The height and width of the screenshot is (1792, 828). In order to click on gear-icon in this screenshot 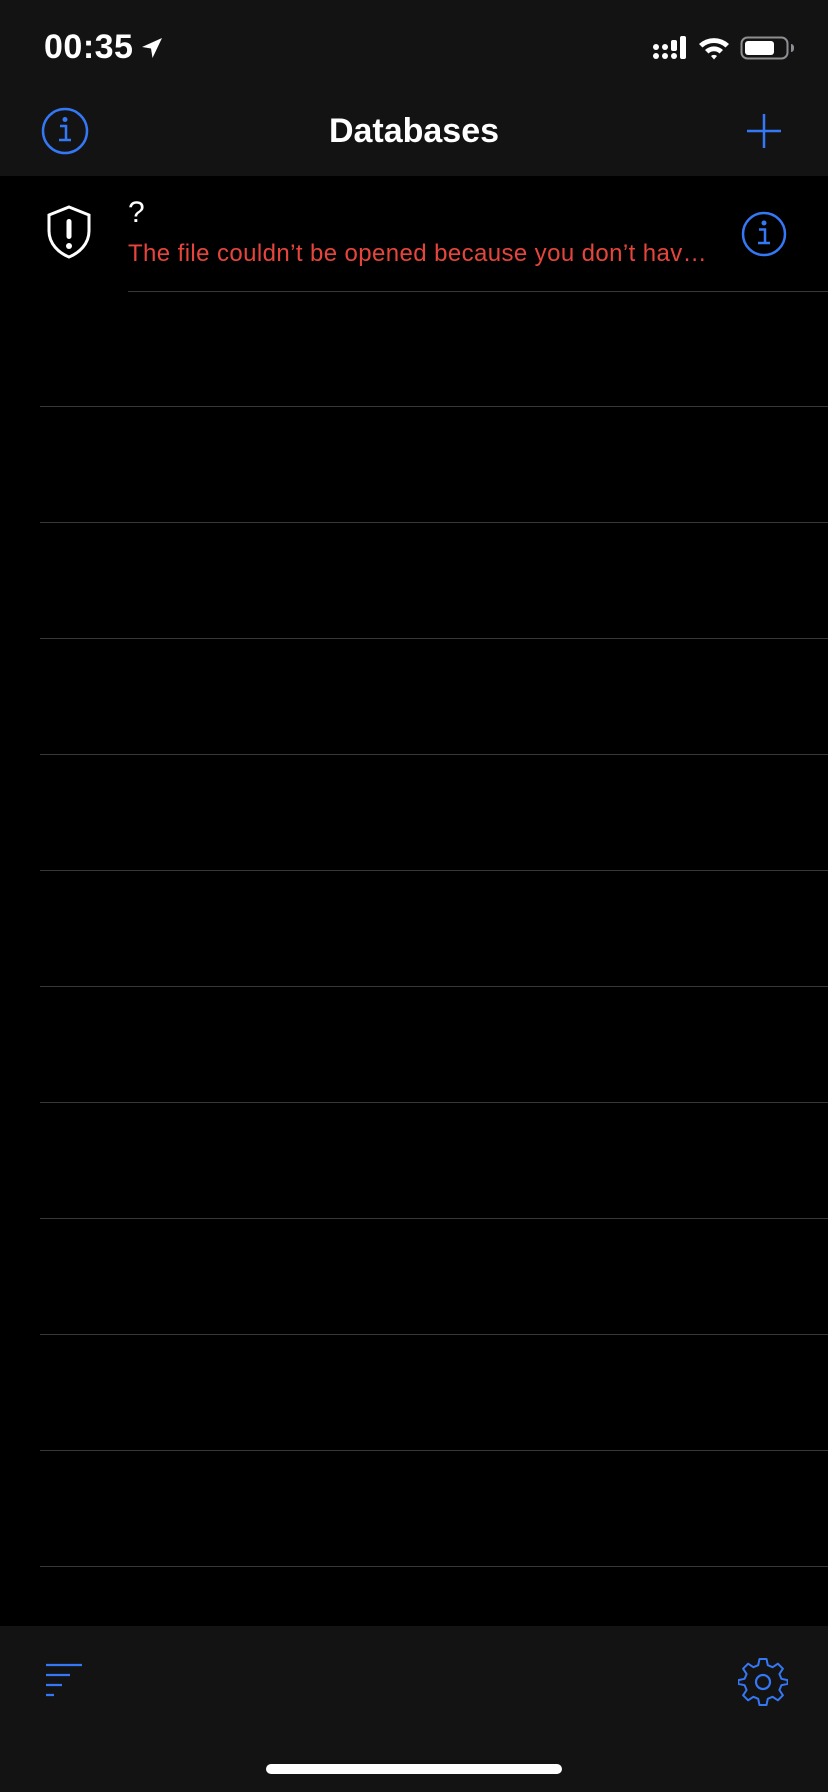, I will do `click(763, 1681)`.